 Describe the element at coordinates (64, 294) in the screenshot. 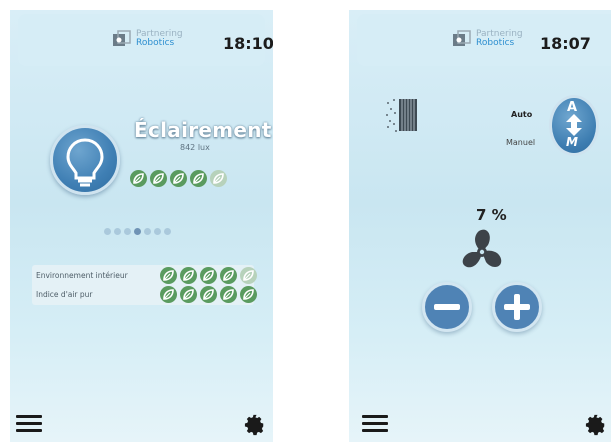

I see `index-label-air: Indice d'air pur` at that location.